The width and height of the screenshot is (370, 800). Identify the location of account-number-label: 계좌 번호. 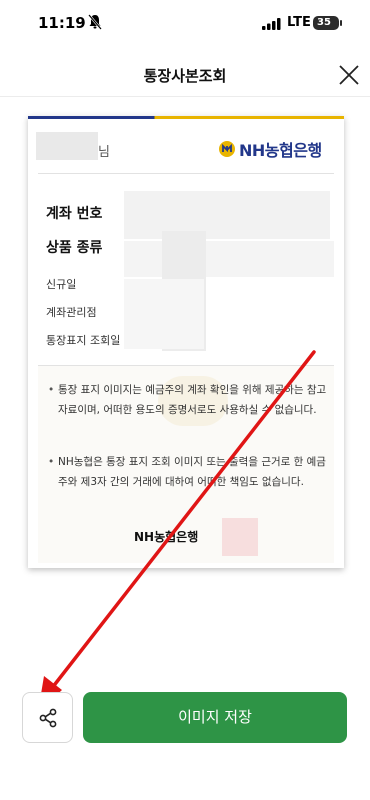
(74, 214).